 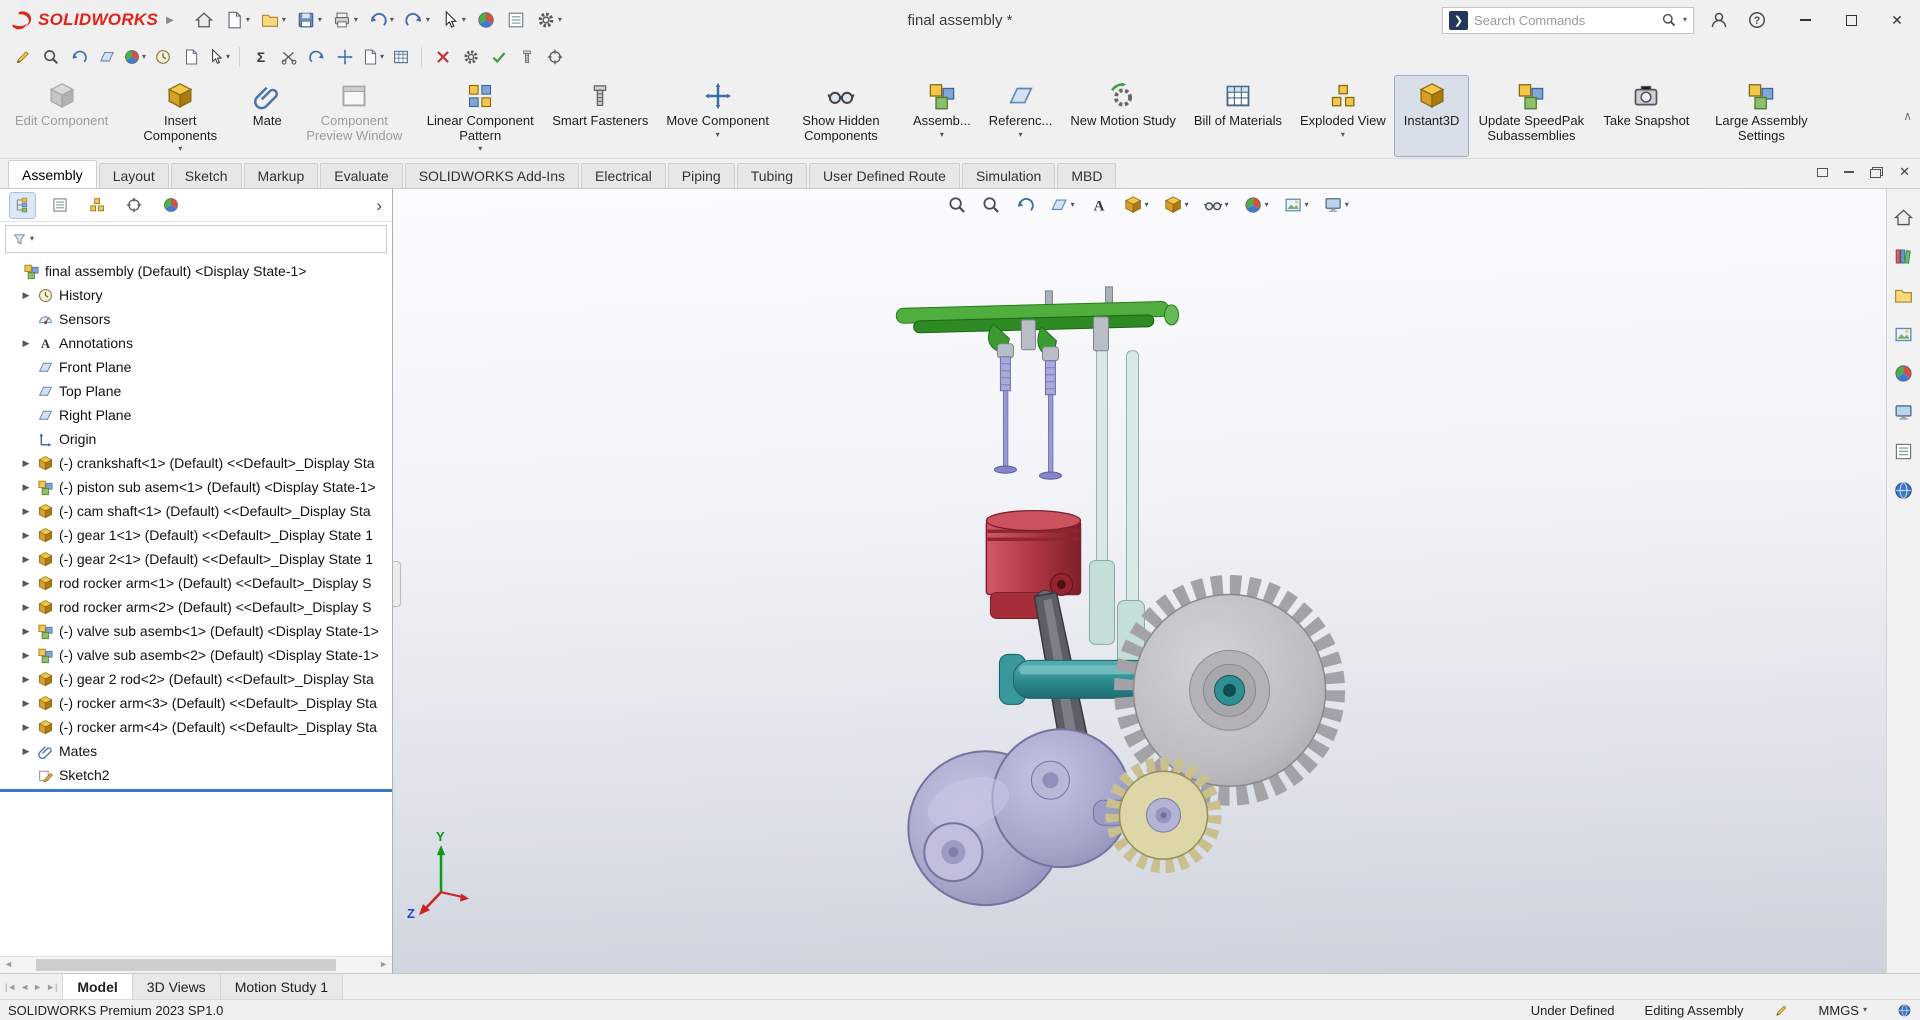 What do you see at coordinates (453, 20) in the screenshot?
I see `select-button: ▾` at bounding box center [453, 20].